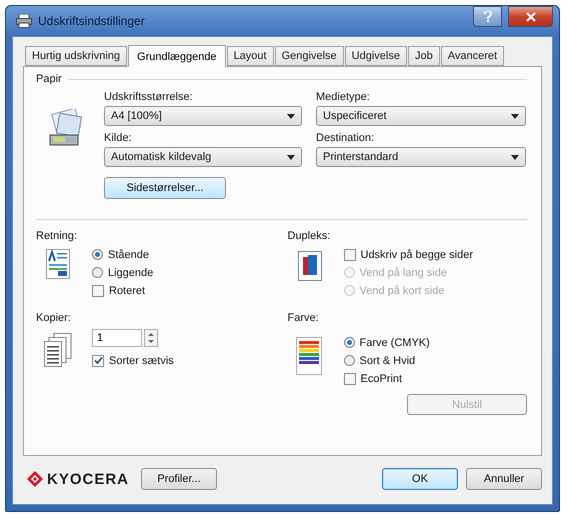 This screenshot has height=520, width=568. I want to click on radio-label: Sort & Hvid, so click(388, 360).